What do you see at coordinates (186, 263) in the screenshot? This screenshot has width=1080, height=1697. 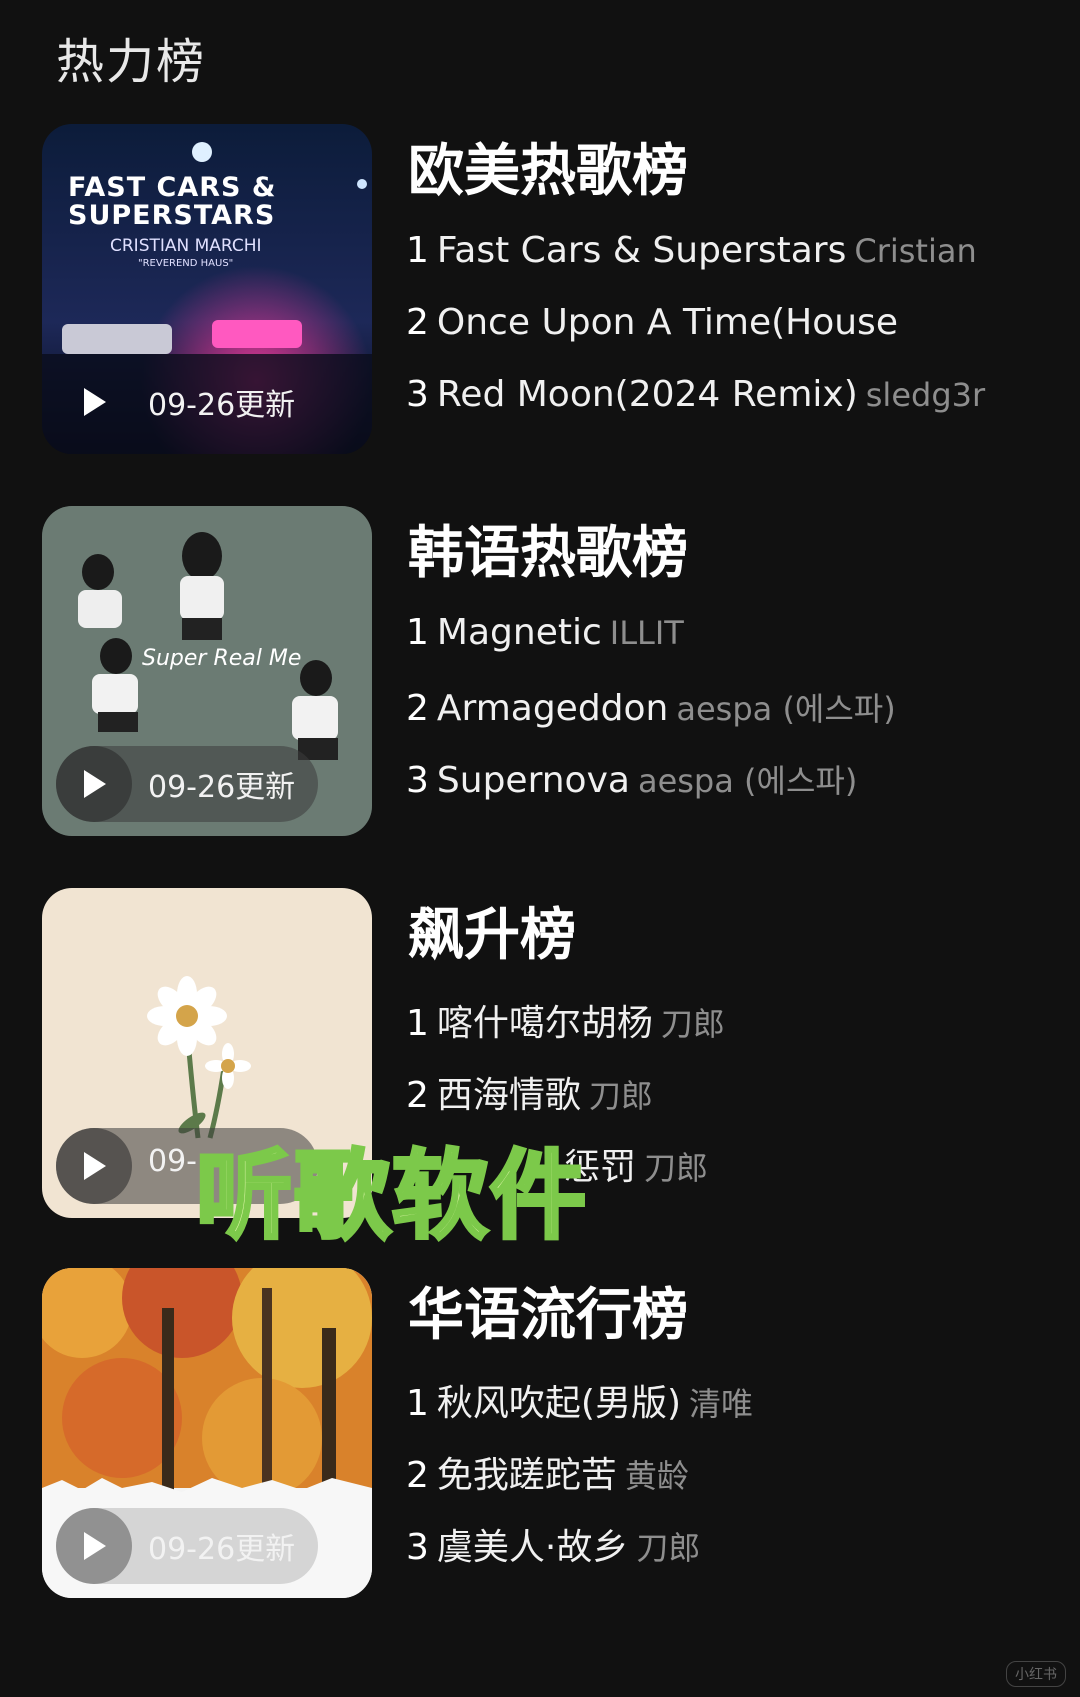 I see `cover-subtitle: "REVEREND HAUS"` at bounding box center [186, 263].